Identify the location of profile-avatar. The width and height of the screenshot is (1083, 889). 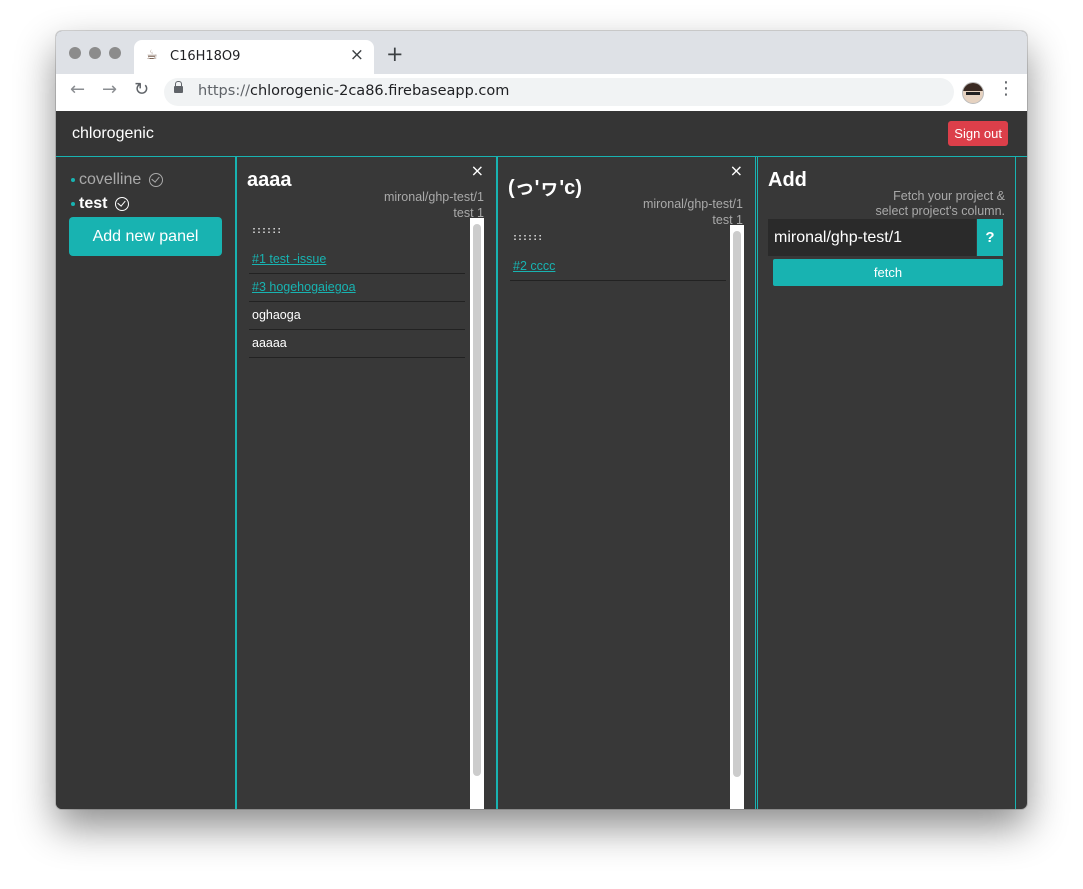
(973, 93).